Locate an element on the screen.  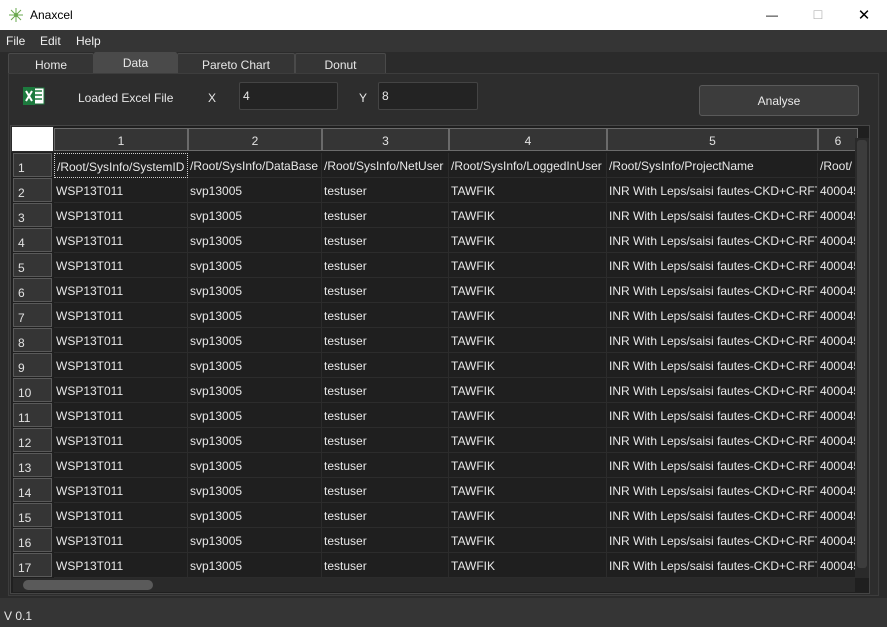
maximize-button: ☐ is located at coordinates (818, 15).